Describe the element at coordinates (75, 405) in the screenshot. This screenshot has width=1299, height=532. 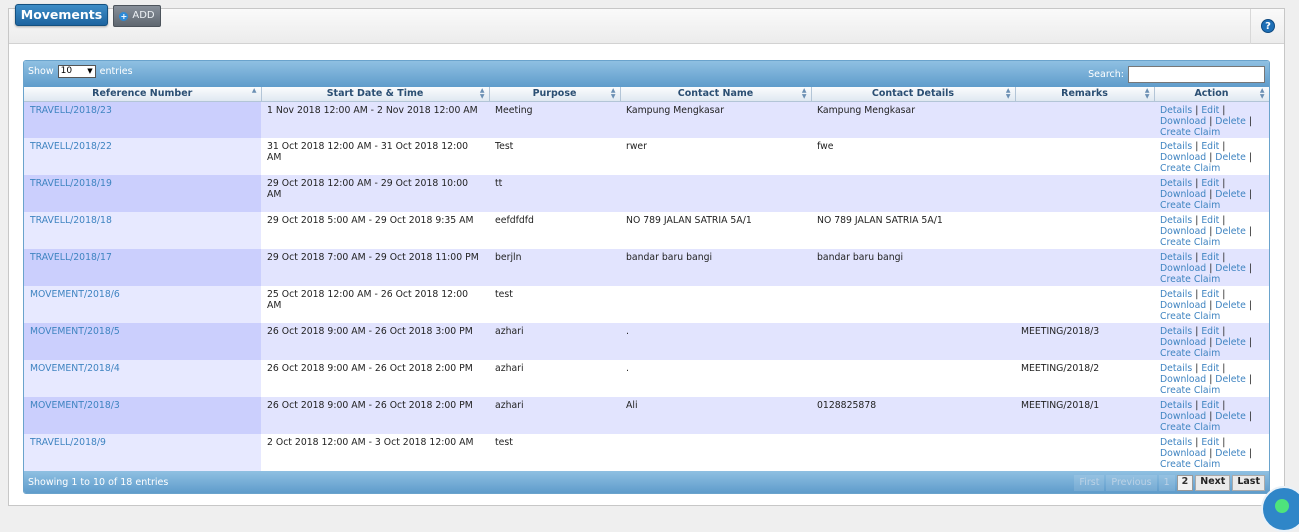
I see `reference-link: MOVEMENT/2018/3` at that location.